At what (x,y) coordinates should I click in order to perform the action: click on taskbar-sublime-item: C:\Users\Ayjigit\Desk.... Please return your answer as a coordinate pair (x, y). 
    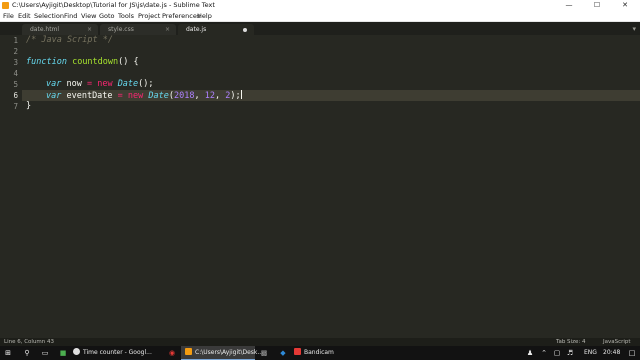
    Looking at the image, I should click on (222, 353).